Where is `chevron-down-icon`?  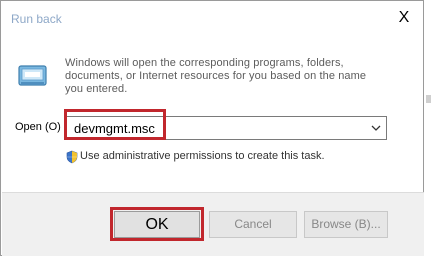 chevron-down-icon is located at coordinates (376, 128).